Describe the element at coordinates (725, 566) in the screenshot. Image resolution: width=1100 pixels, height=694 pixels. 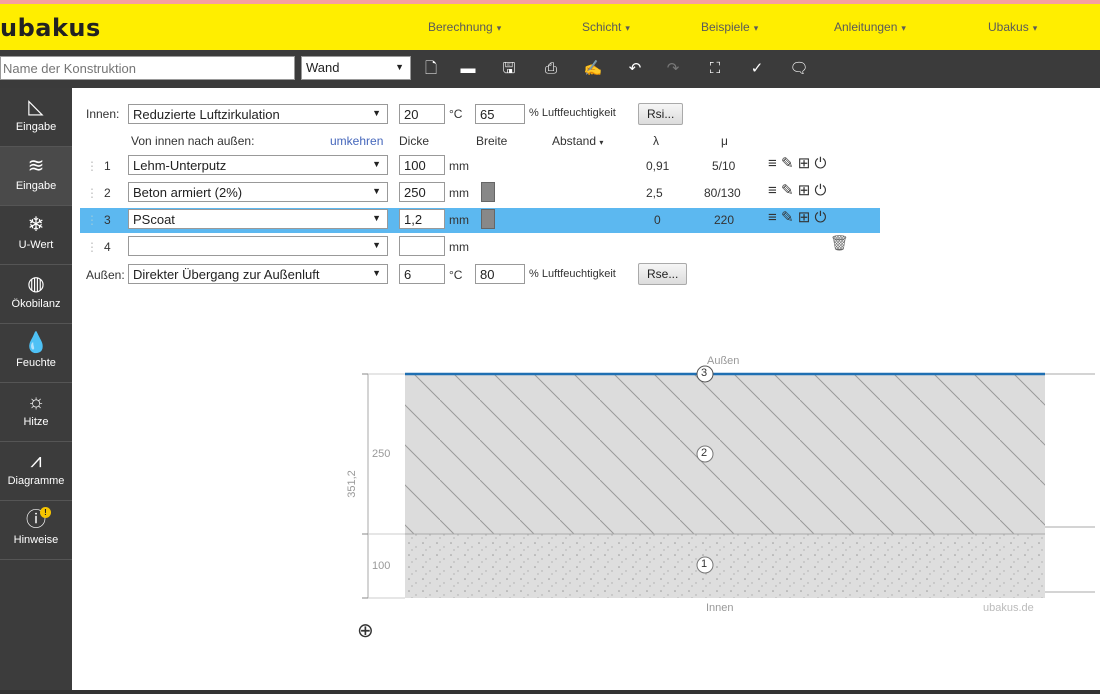
I see `plaster-layer` at that location.